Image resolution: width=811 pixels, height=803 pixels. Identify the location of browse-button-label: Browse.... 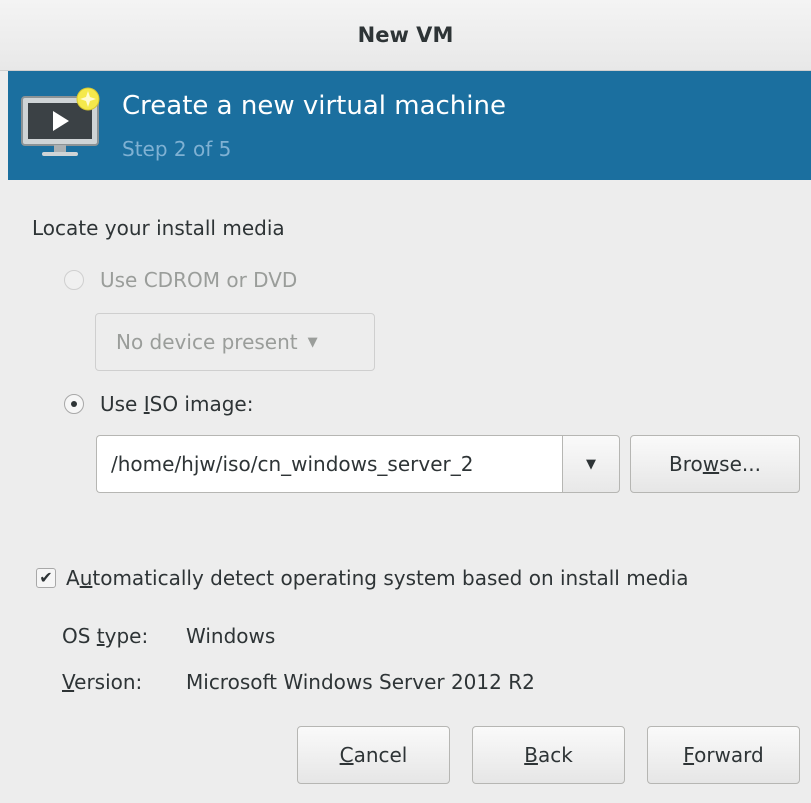
(715, 464).